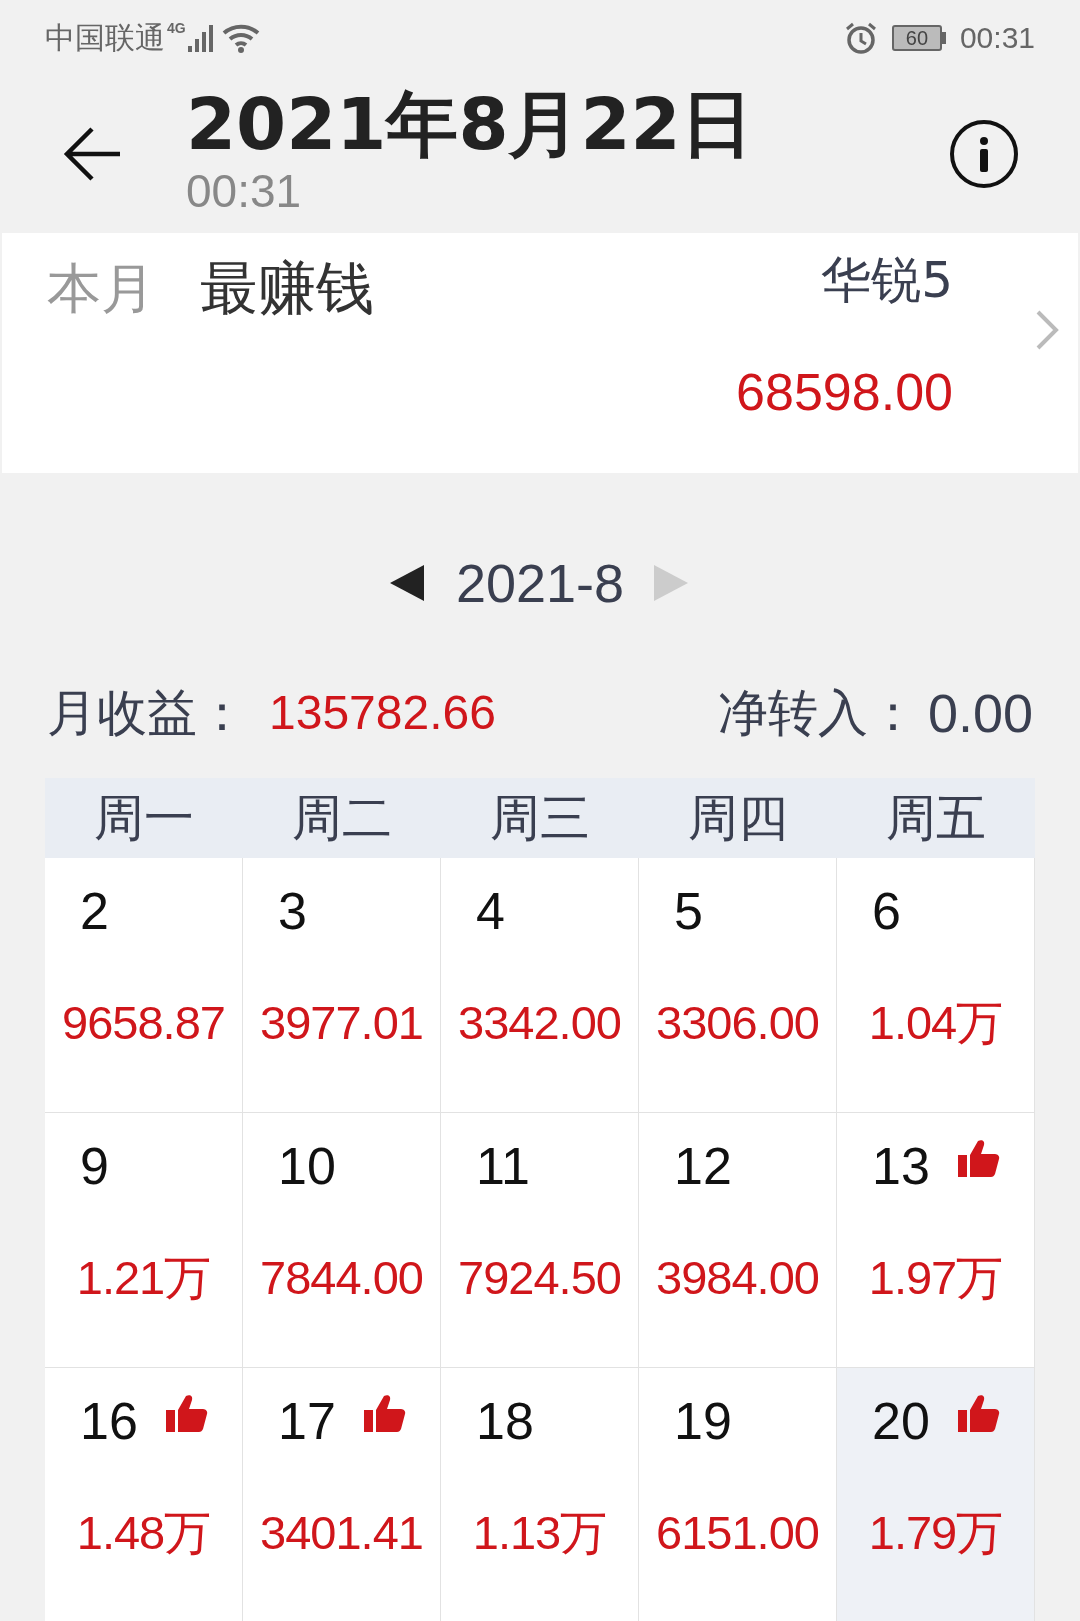  Describe the element at coordinates (817, 713) in the screenshot. I see `transfer-label: 净转入：` at that location.